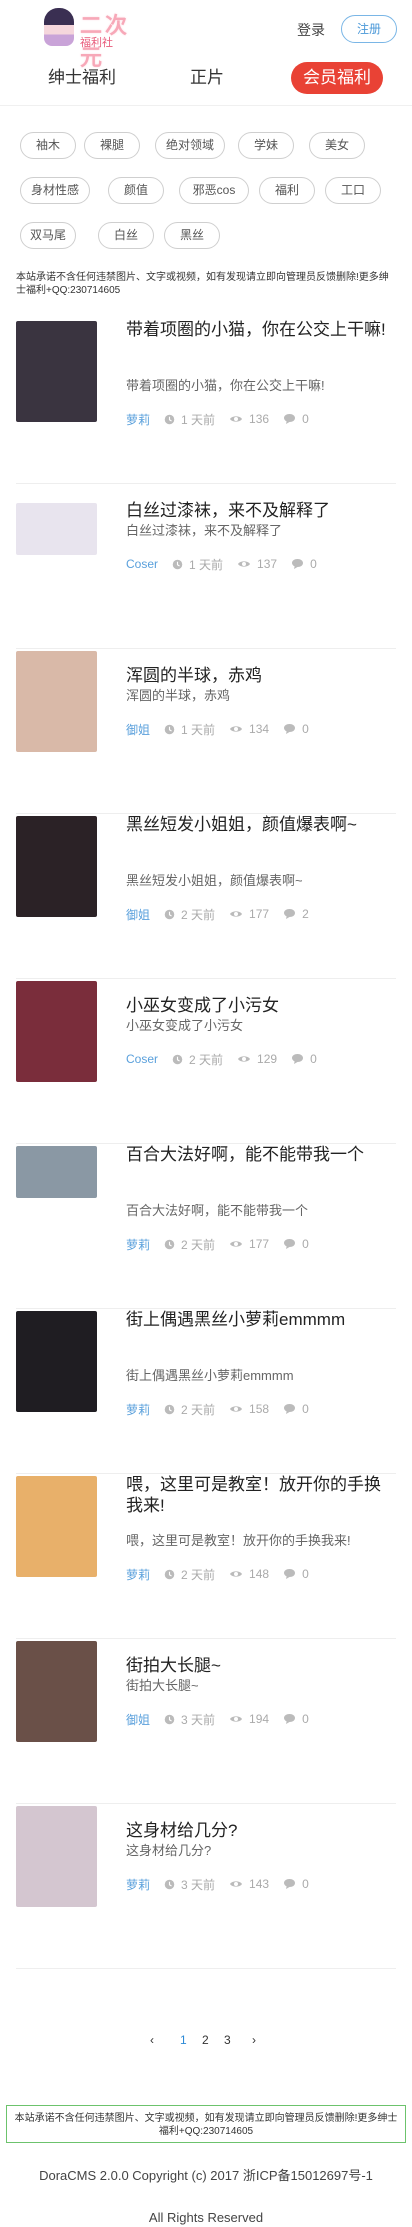  Describe the element at coordinates (185, 1025) in the screenshot. I see `article-excerpt: 小巫女变成了小污女` at that location.